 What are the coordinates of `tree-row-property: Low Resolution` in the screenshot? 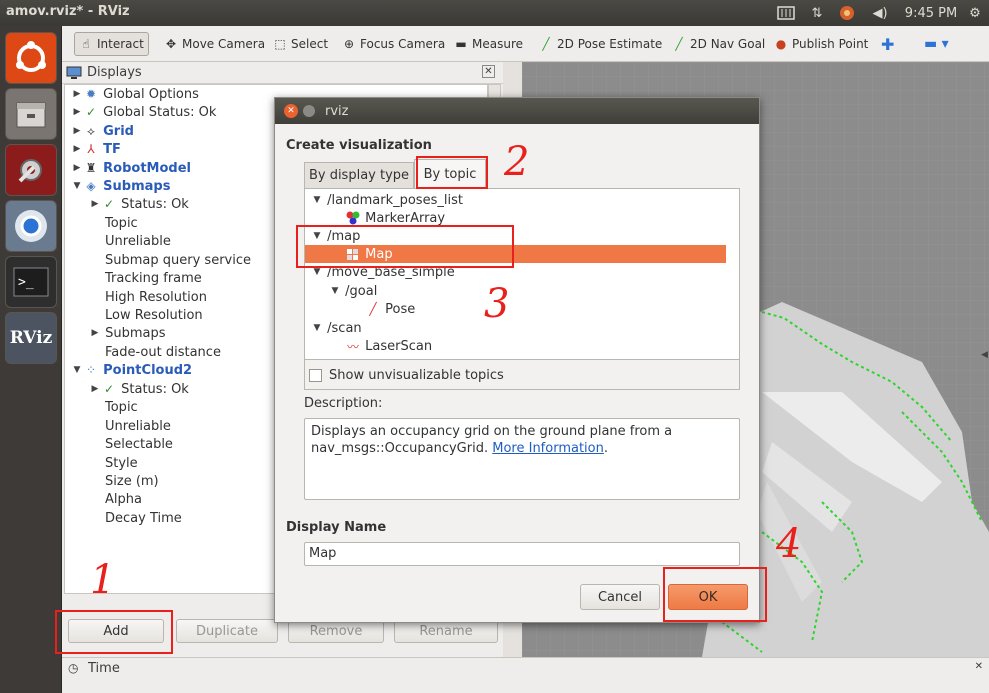 It's located at (154, 315).